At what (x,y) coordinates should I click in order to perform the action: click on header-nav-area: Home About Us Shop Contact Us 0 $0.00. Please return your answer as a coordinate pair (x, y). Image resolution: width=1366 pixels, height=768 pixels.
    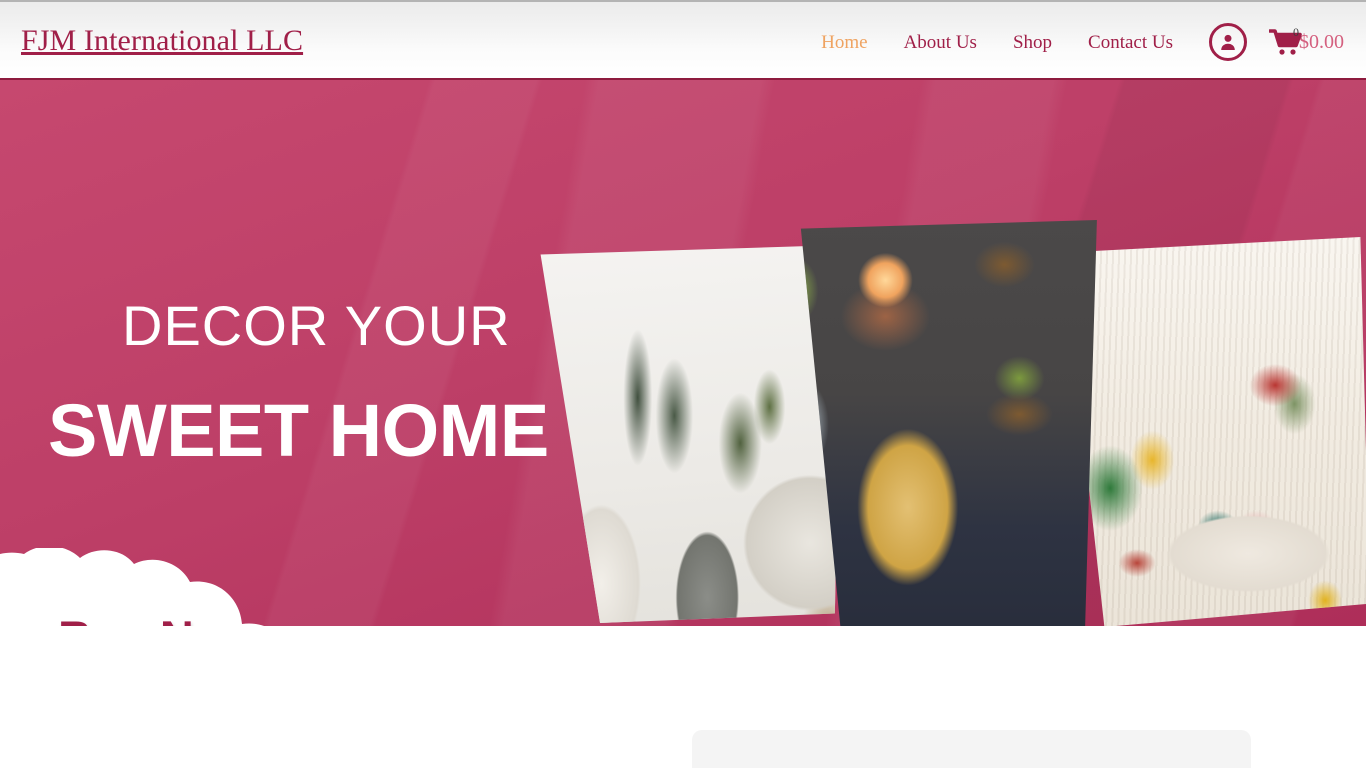
    Looking at the image, I should click on (1075, 42).